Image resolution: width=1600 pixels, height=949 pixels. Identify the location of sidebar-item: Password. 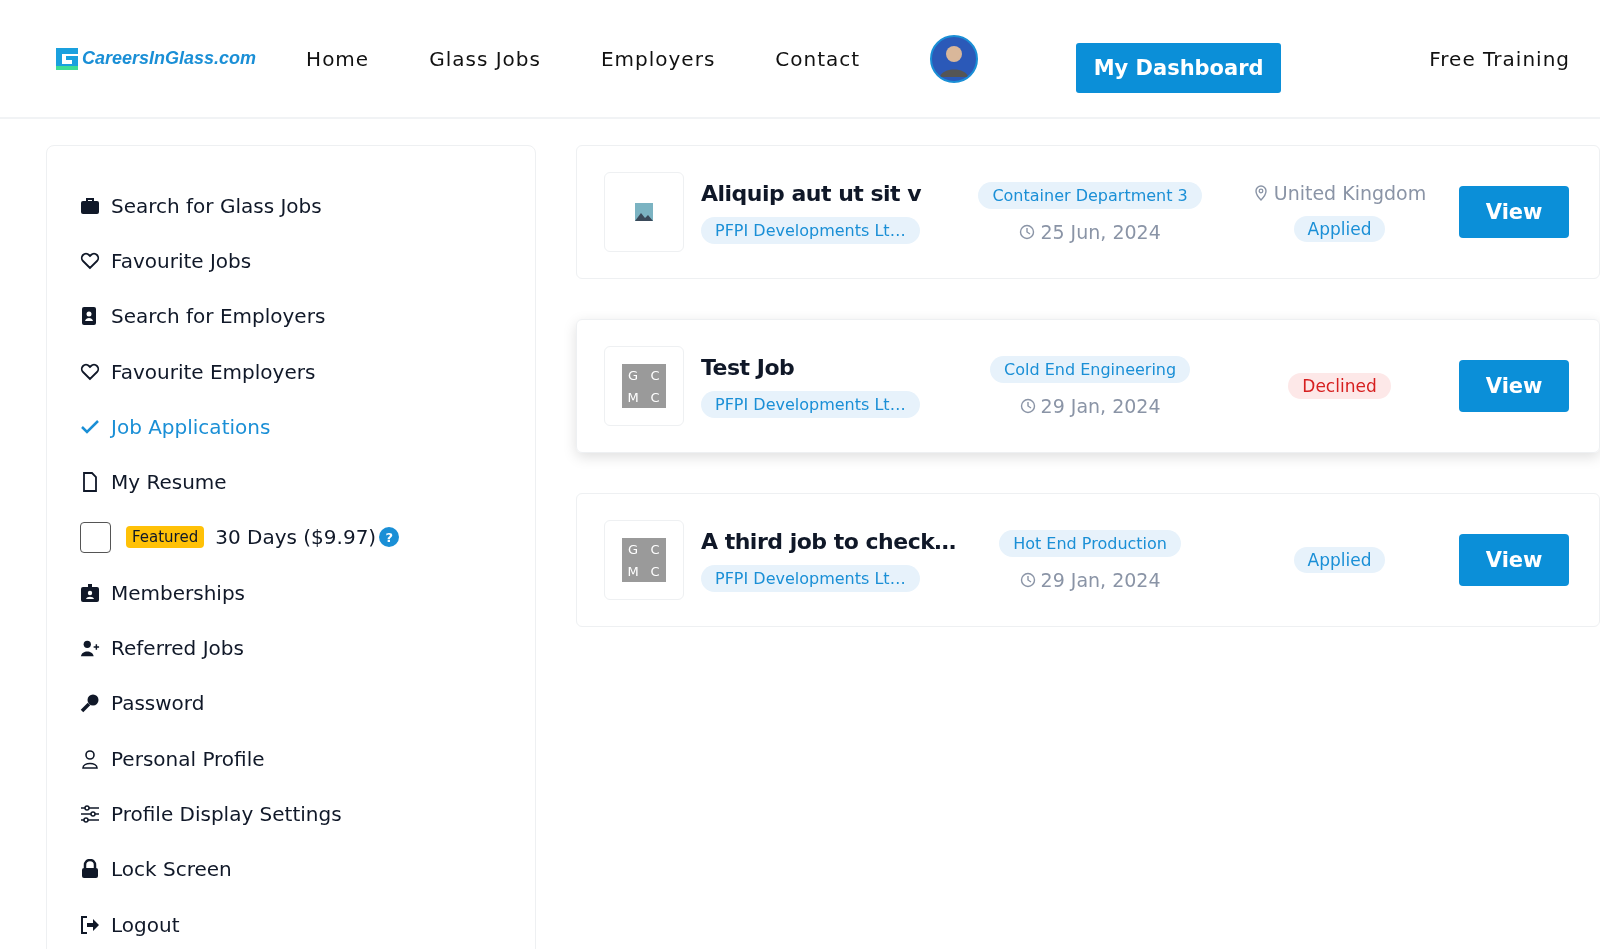
(307, 703).